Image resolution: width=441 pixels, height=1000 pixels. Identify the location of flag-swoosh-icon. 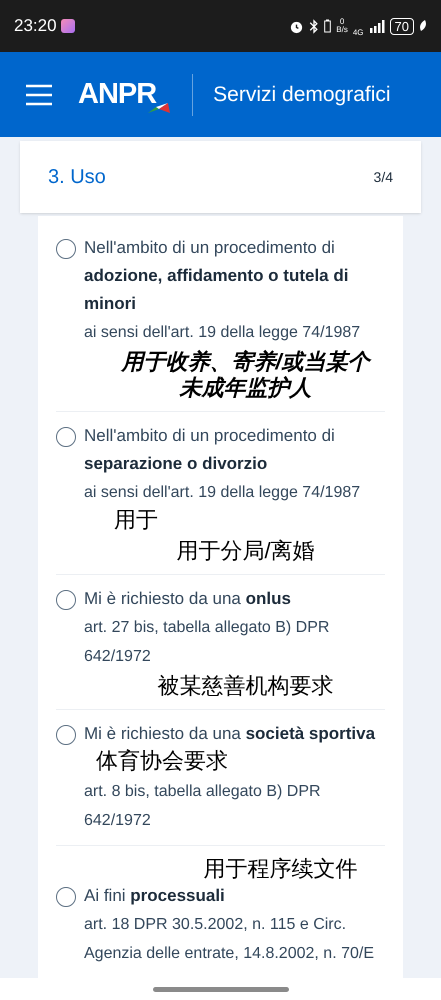
(159, 108).